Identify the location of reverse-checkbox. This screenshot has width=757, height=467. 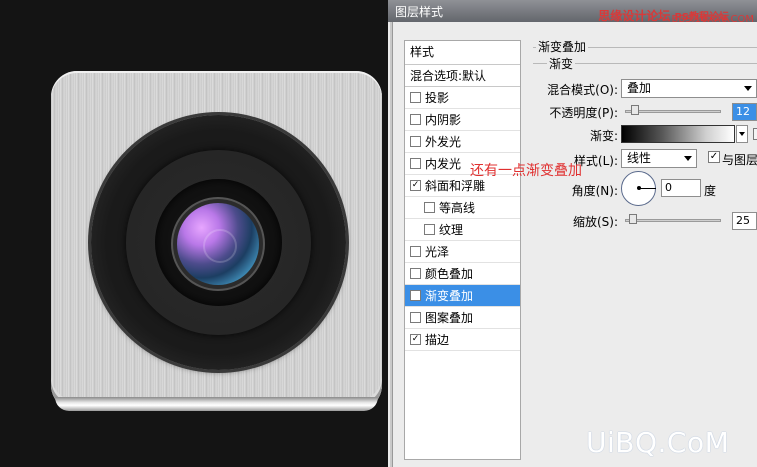
(755, 134).